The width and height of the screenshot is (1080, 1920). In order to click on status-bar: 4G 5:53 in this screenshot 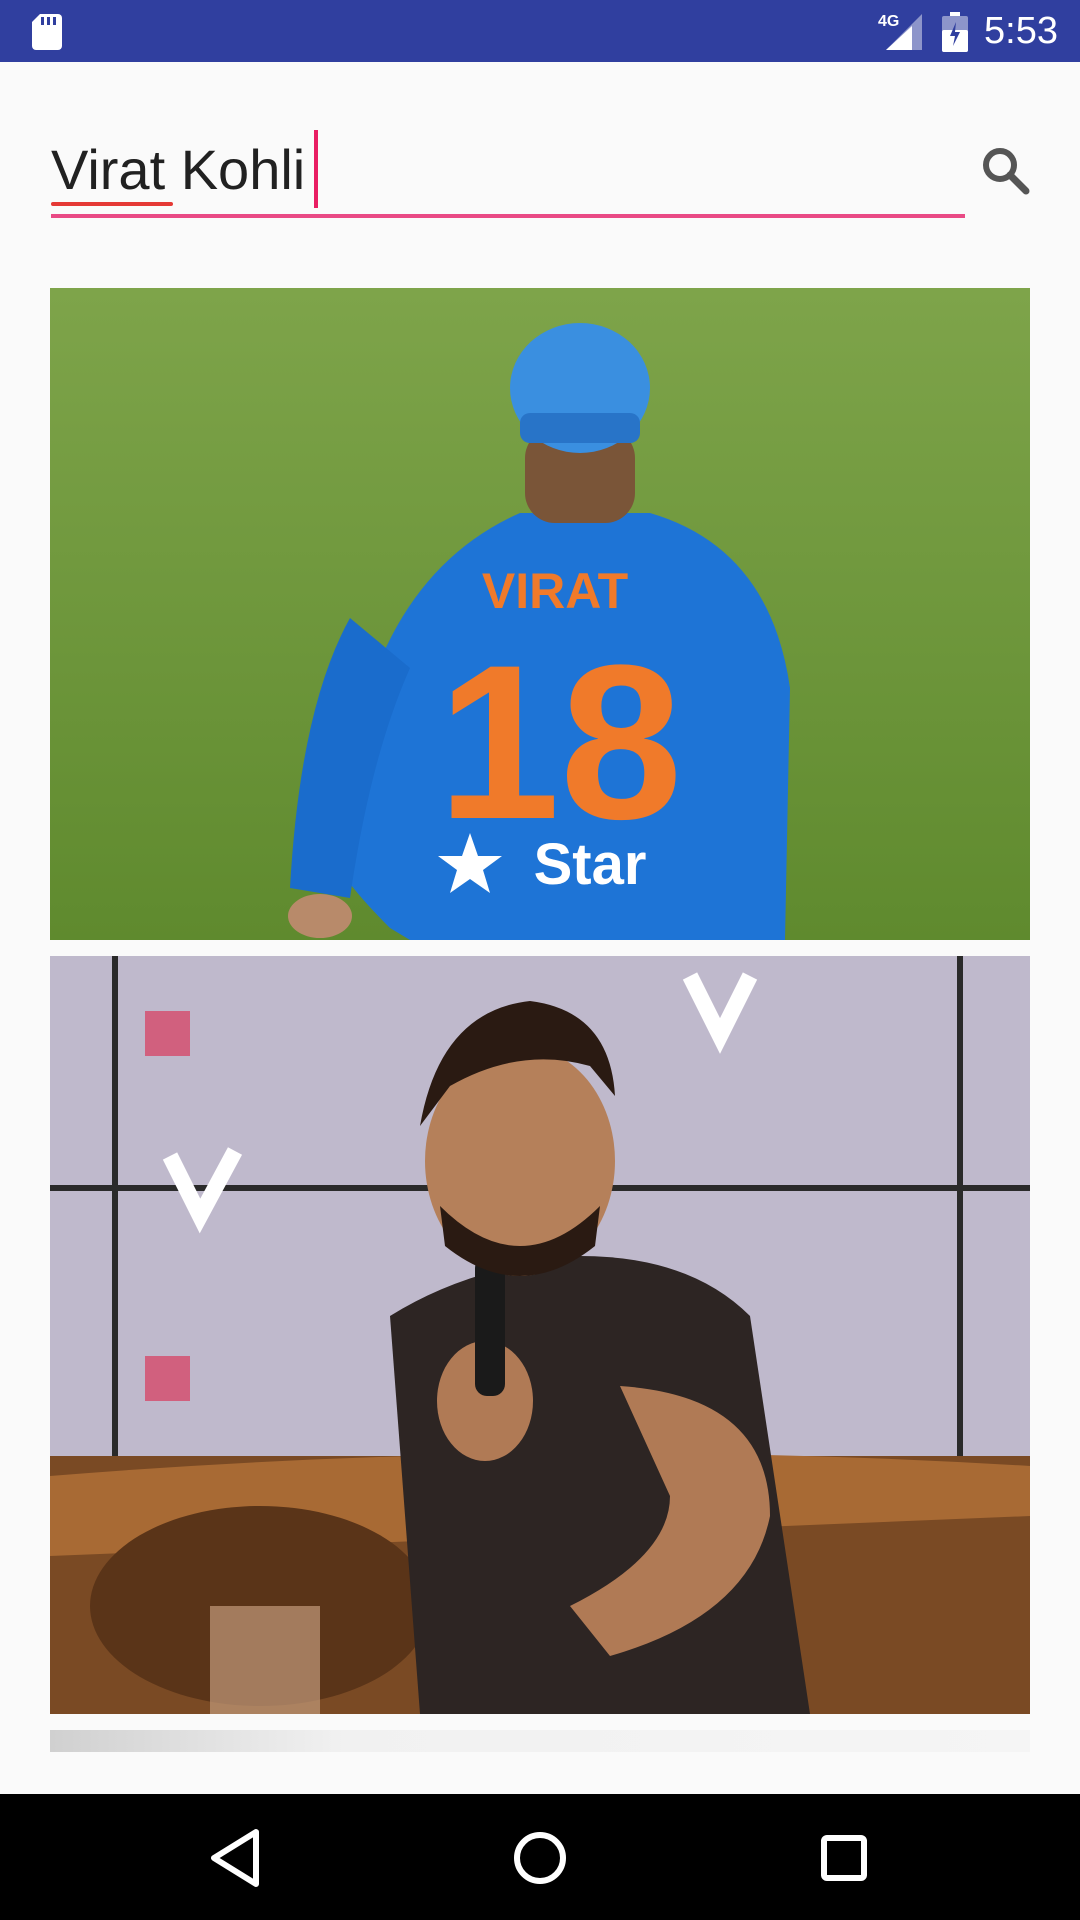, I will do `click(540, 31)`.